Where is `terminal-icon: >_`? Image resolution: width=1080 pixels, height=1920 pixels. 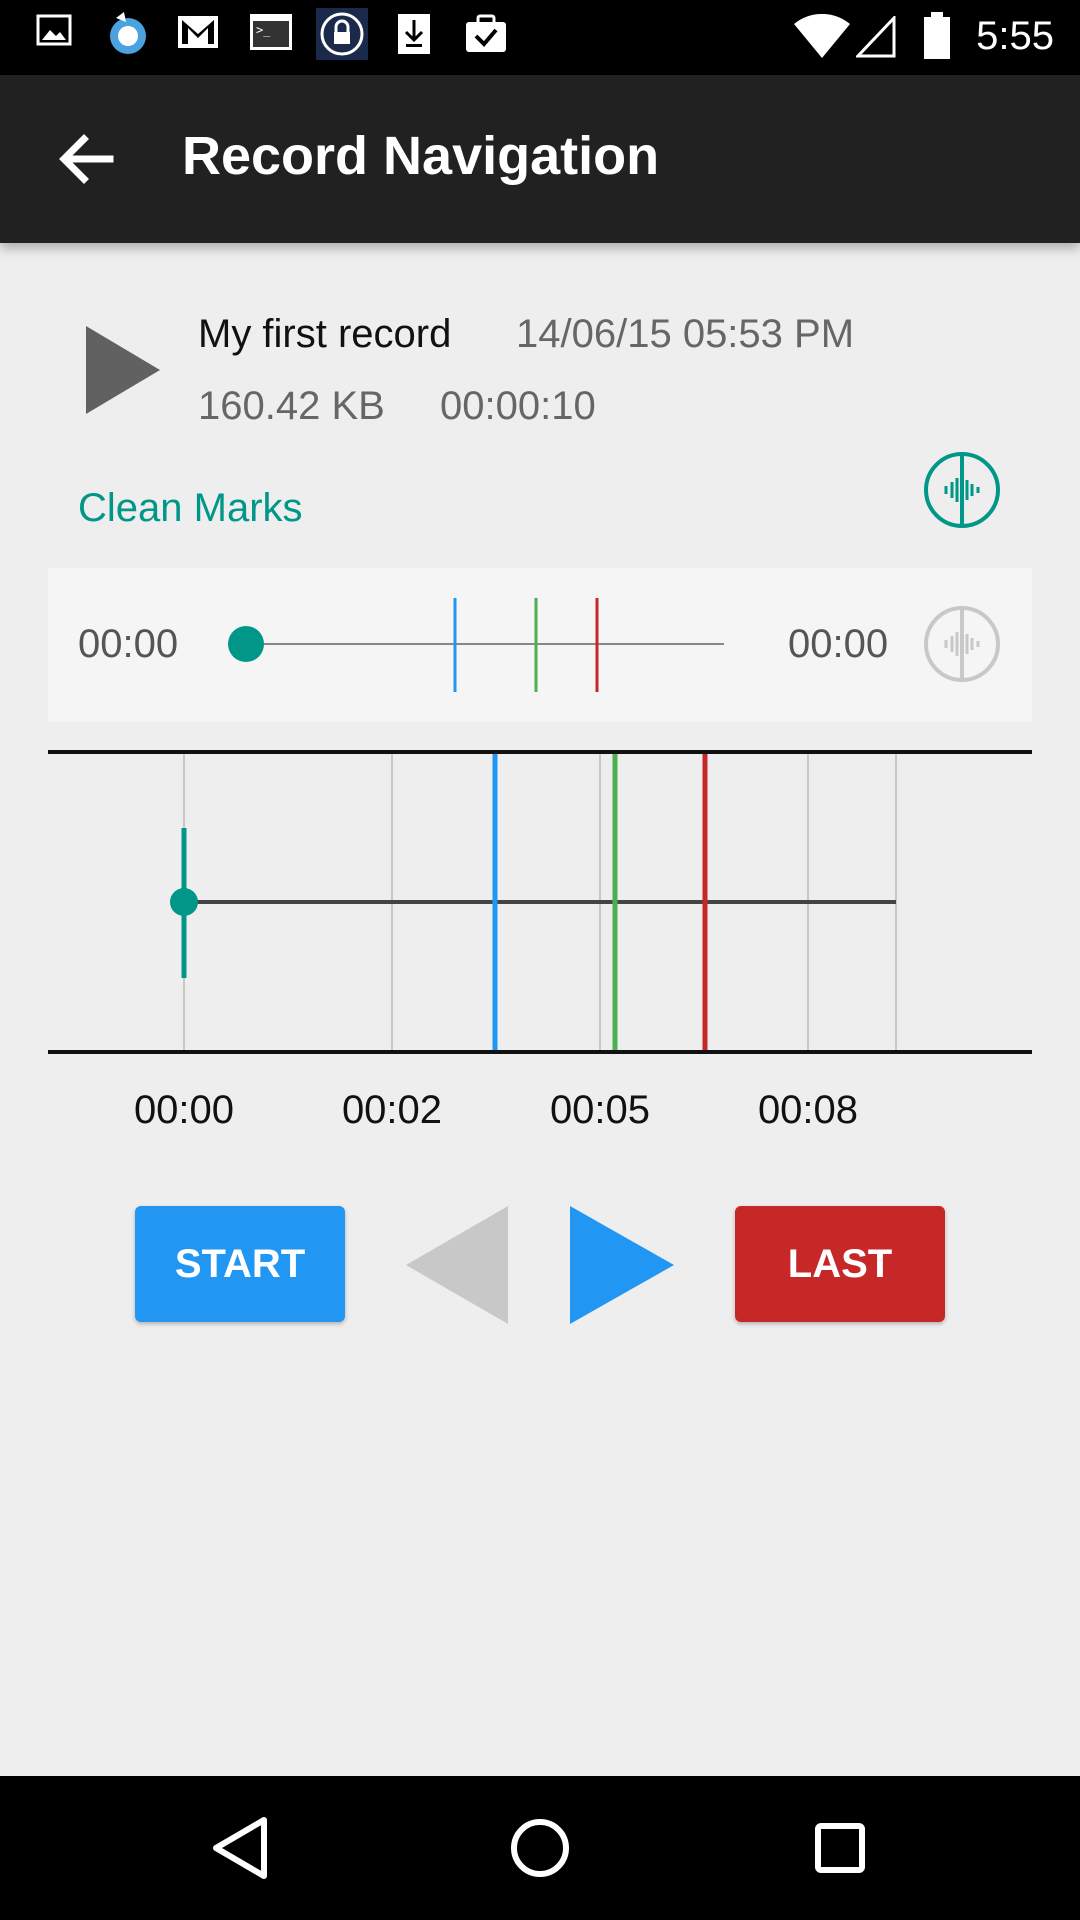
terminal-icon: >_ is located at coordinates (271, 32).